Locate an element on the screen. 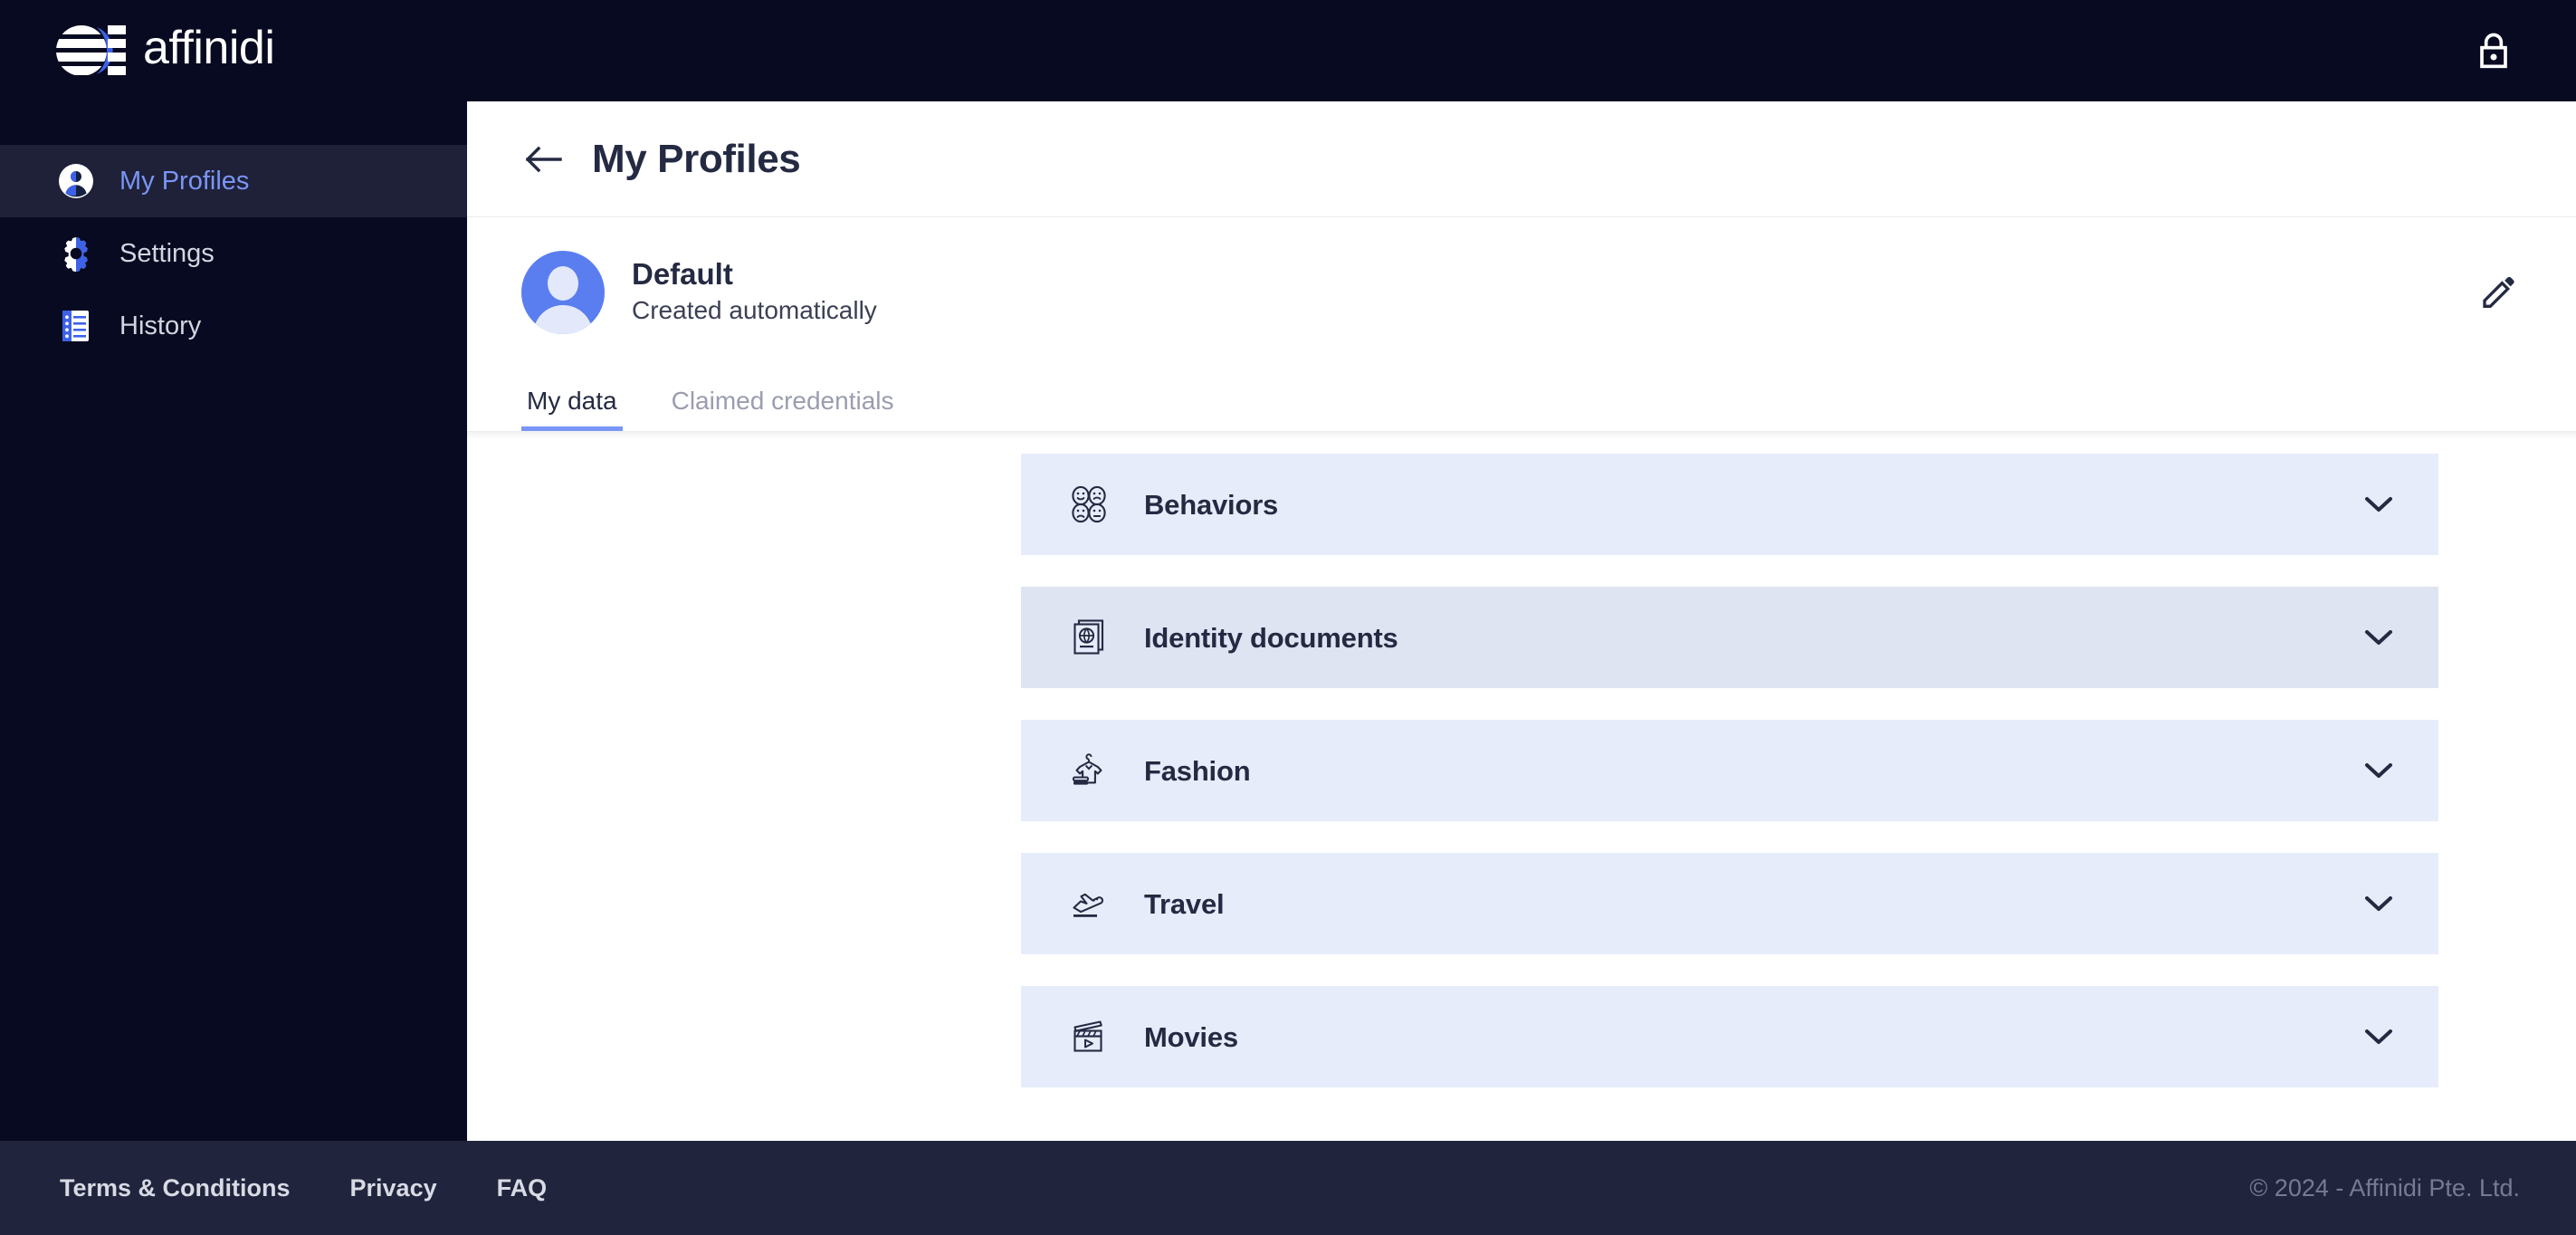 The height and width of the screenshot is (1235, 2576). avatar-person-icon is located at coordinates (563, 292).